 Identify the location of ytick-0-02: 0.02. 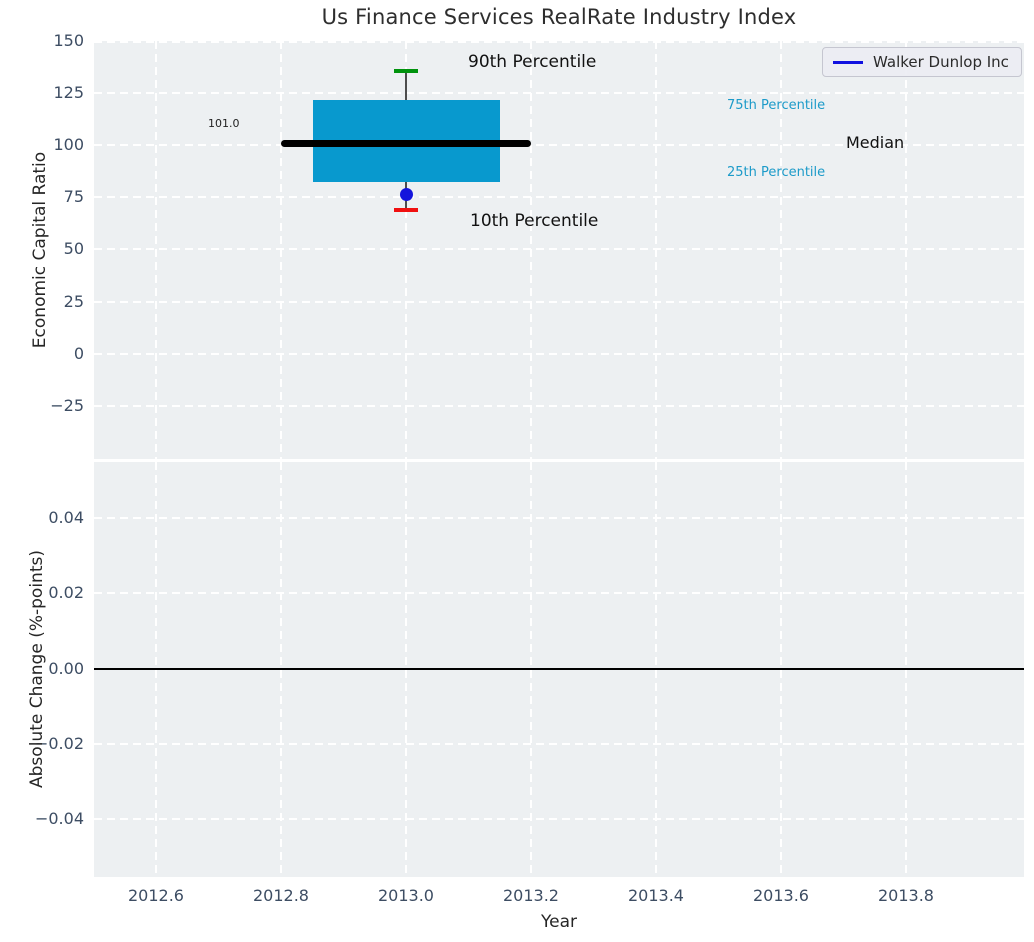
(66, 592).